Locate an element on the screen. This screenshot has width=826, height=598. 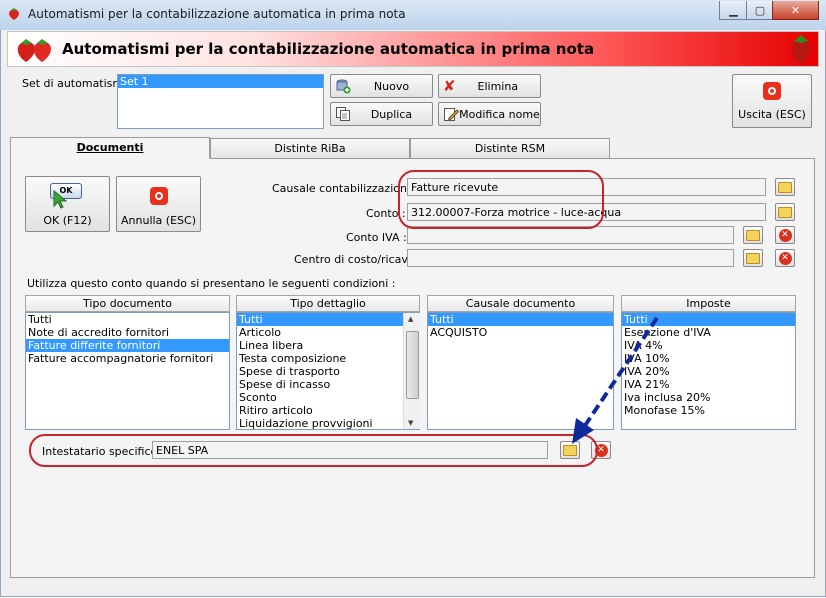
set-list-item: Set 1 is located at coordinates (220, 81).